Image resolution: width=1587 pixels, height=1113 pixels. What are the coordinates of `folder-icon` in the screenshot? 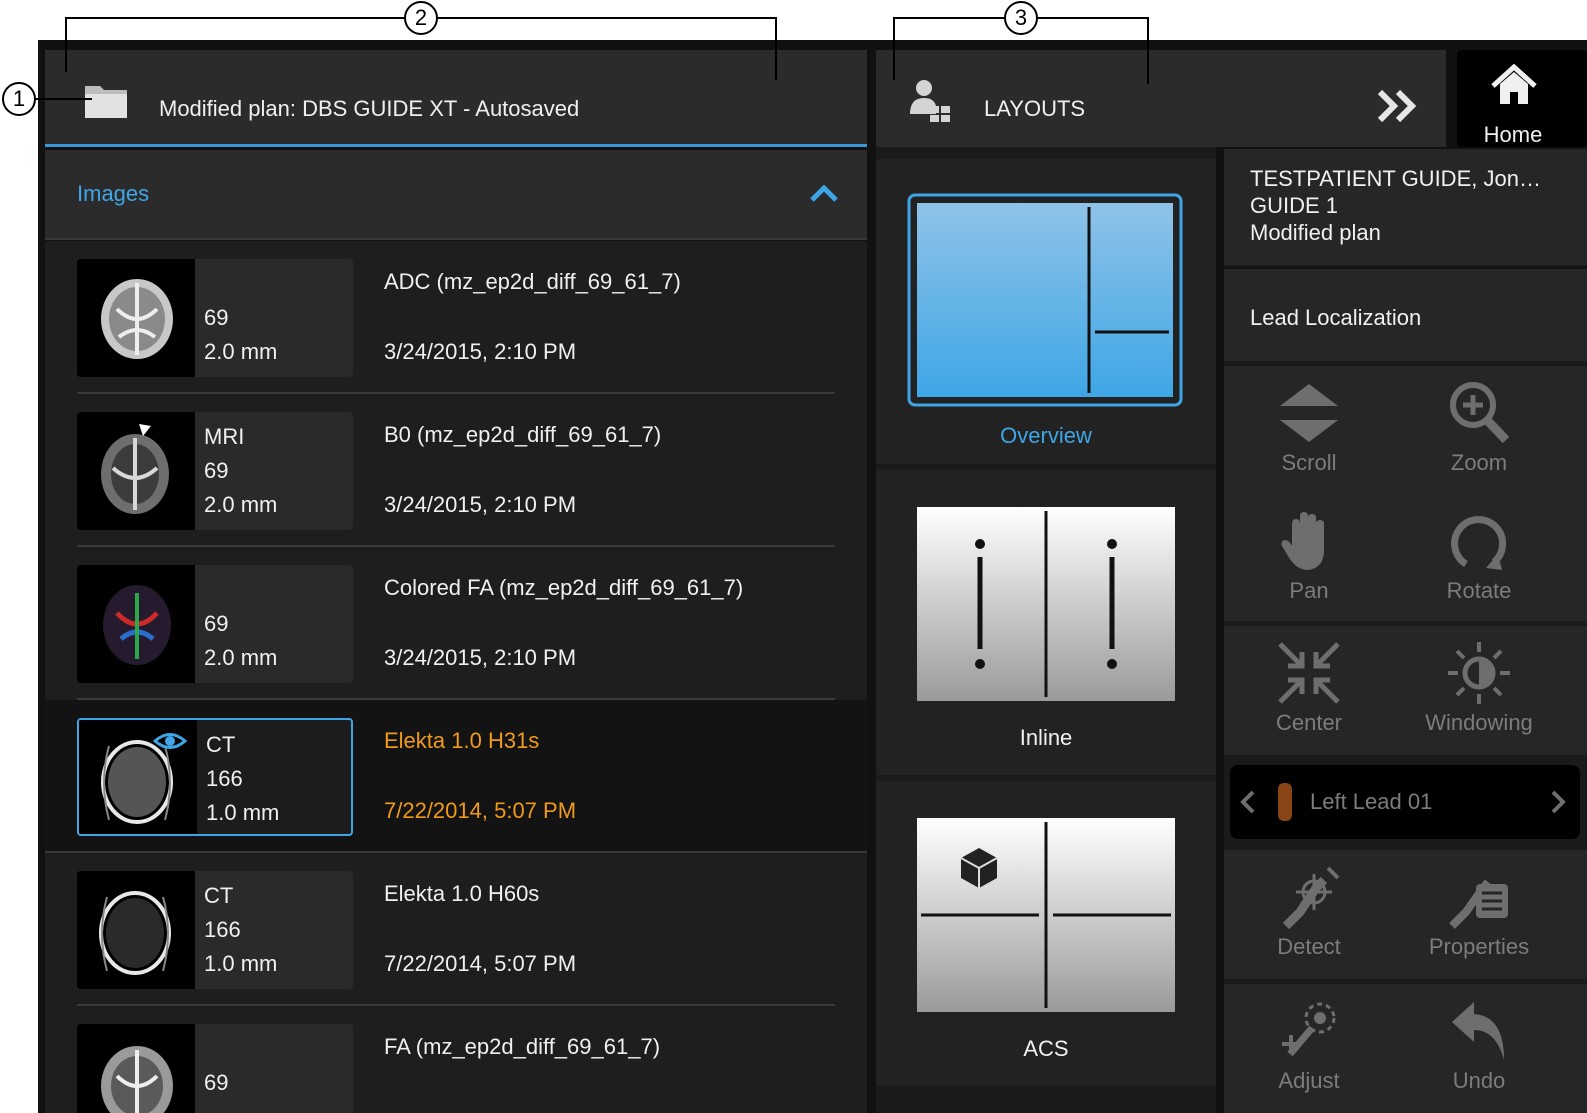 It's located at (106, 100).